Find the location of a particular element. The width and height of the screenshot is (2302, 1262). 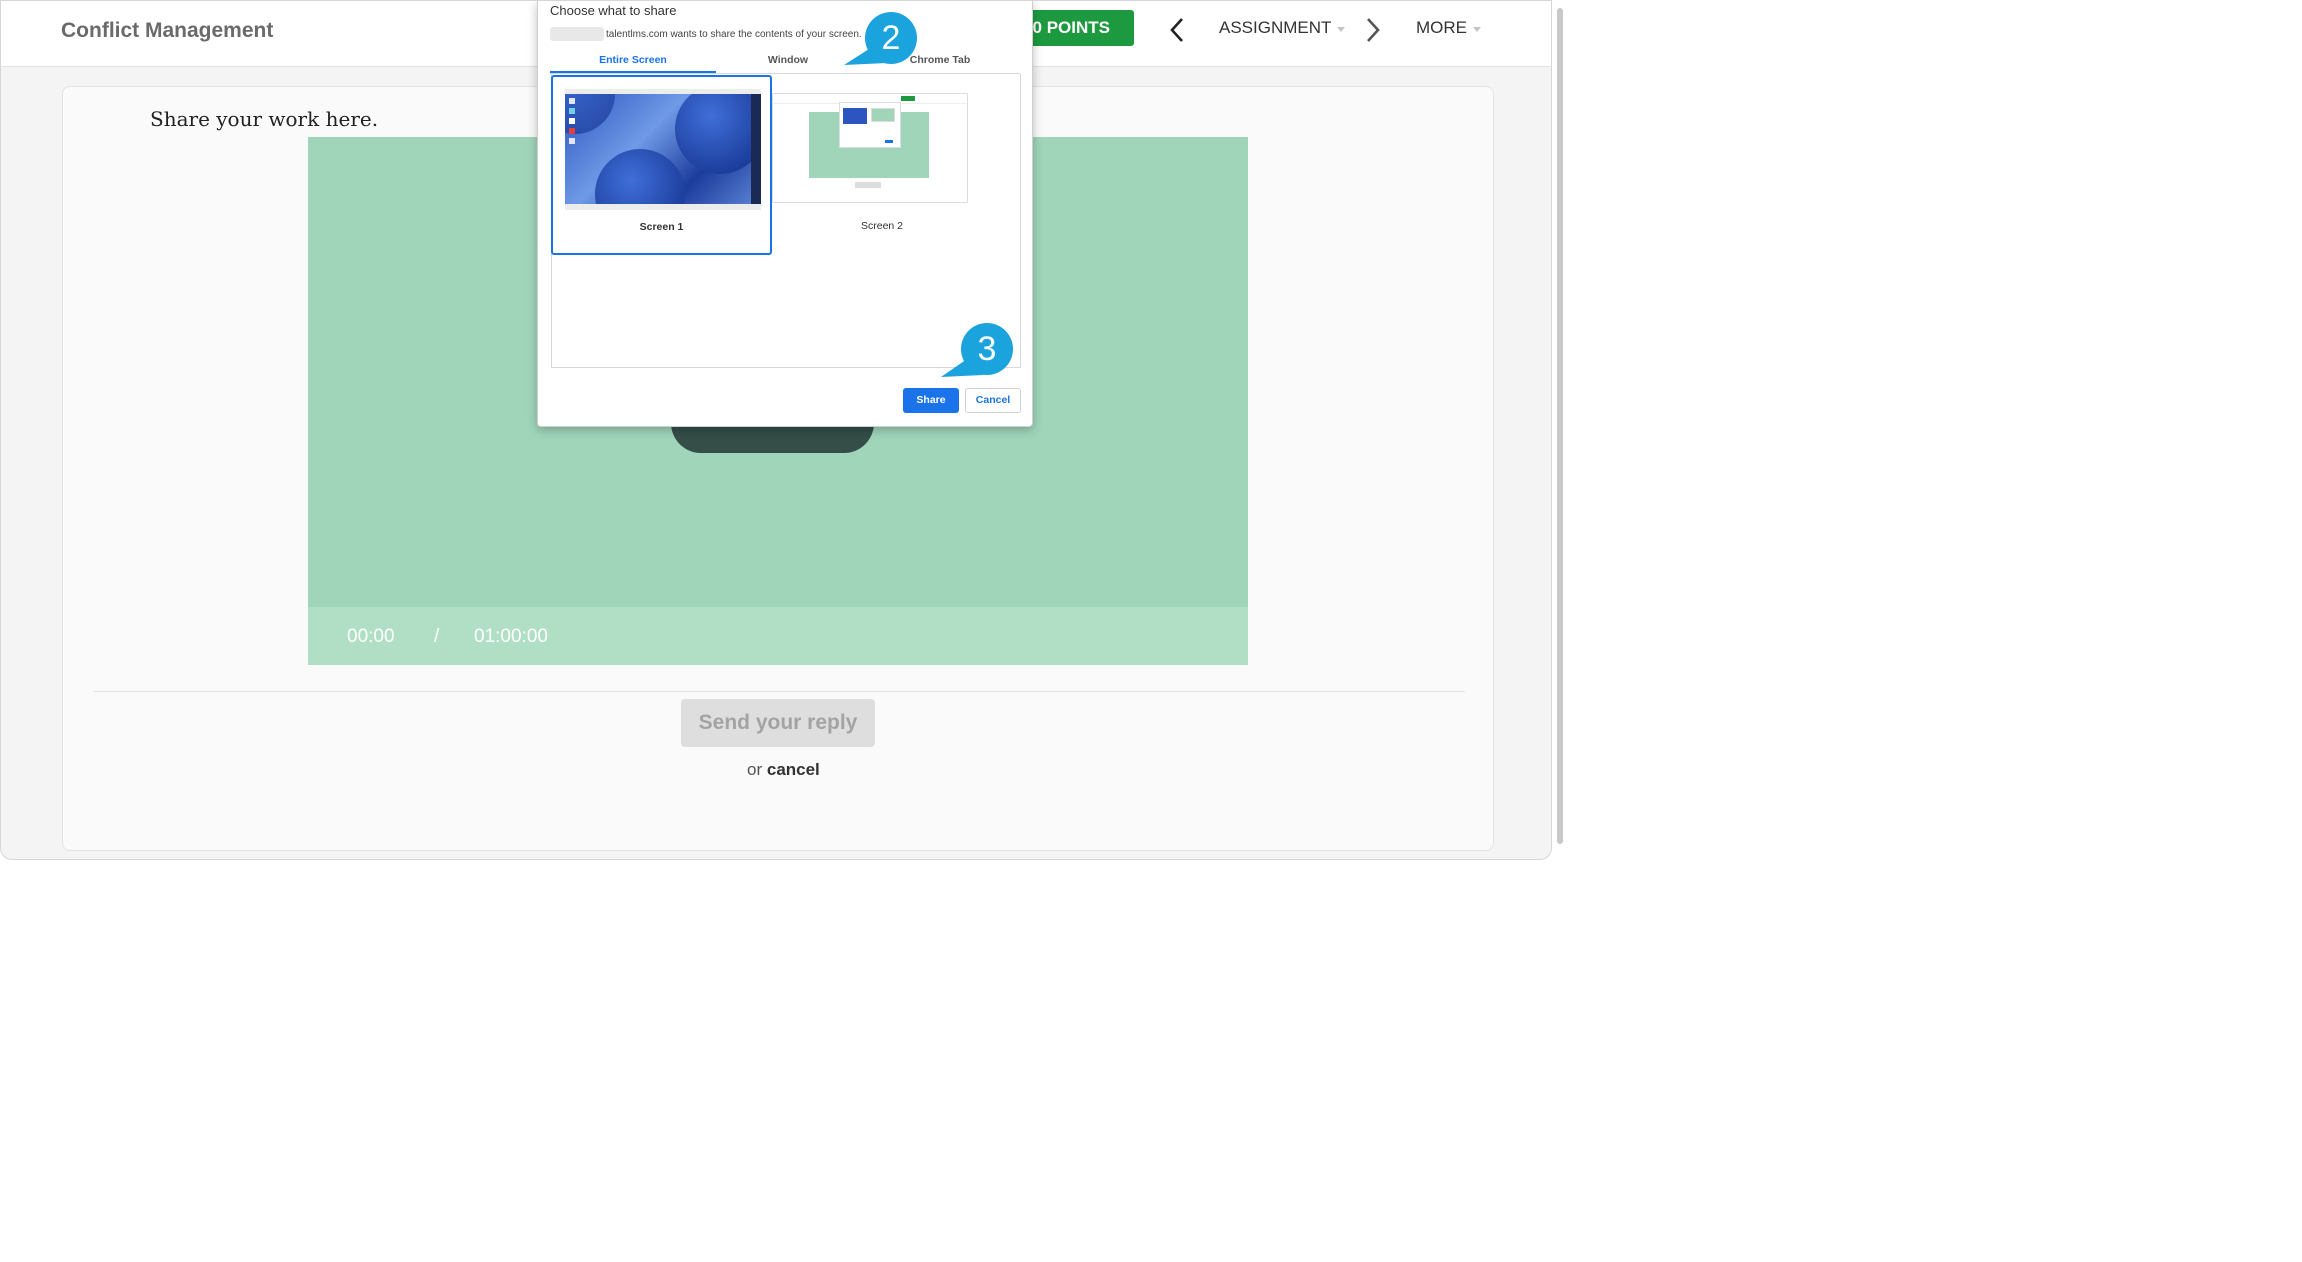

divider is located at coordinates (779, 691).